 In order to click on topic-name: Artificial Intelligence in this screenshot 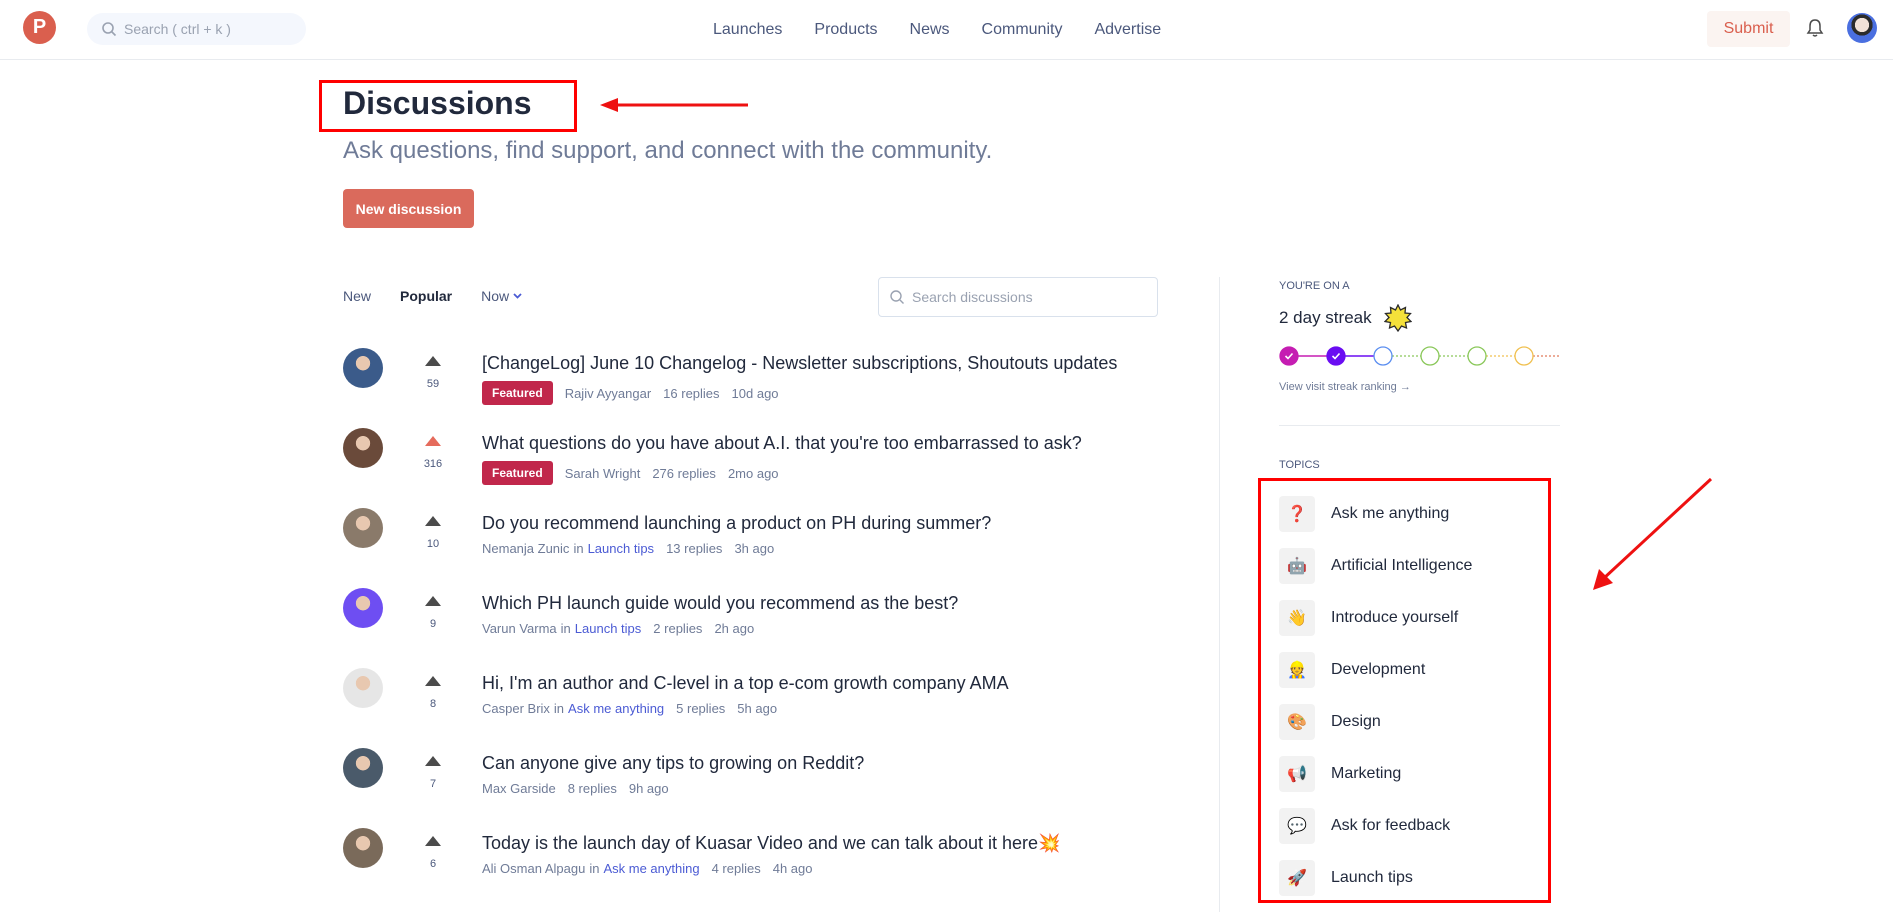, I will do `click(1402, 565)`.